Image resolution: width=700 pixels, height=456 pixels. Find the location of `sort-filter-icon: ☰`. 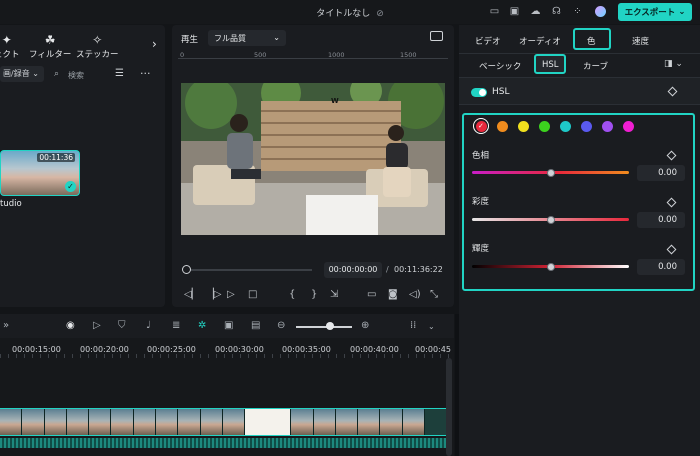

sort-filter-icon: ☰ is located at coordinates (119, 73).